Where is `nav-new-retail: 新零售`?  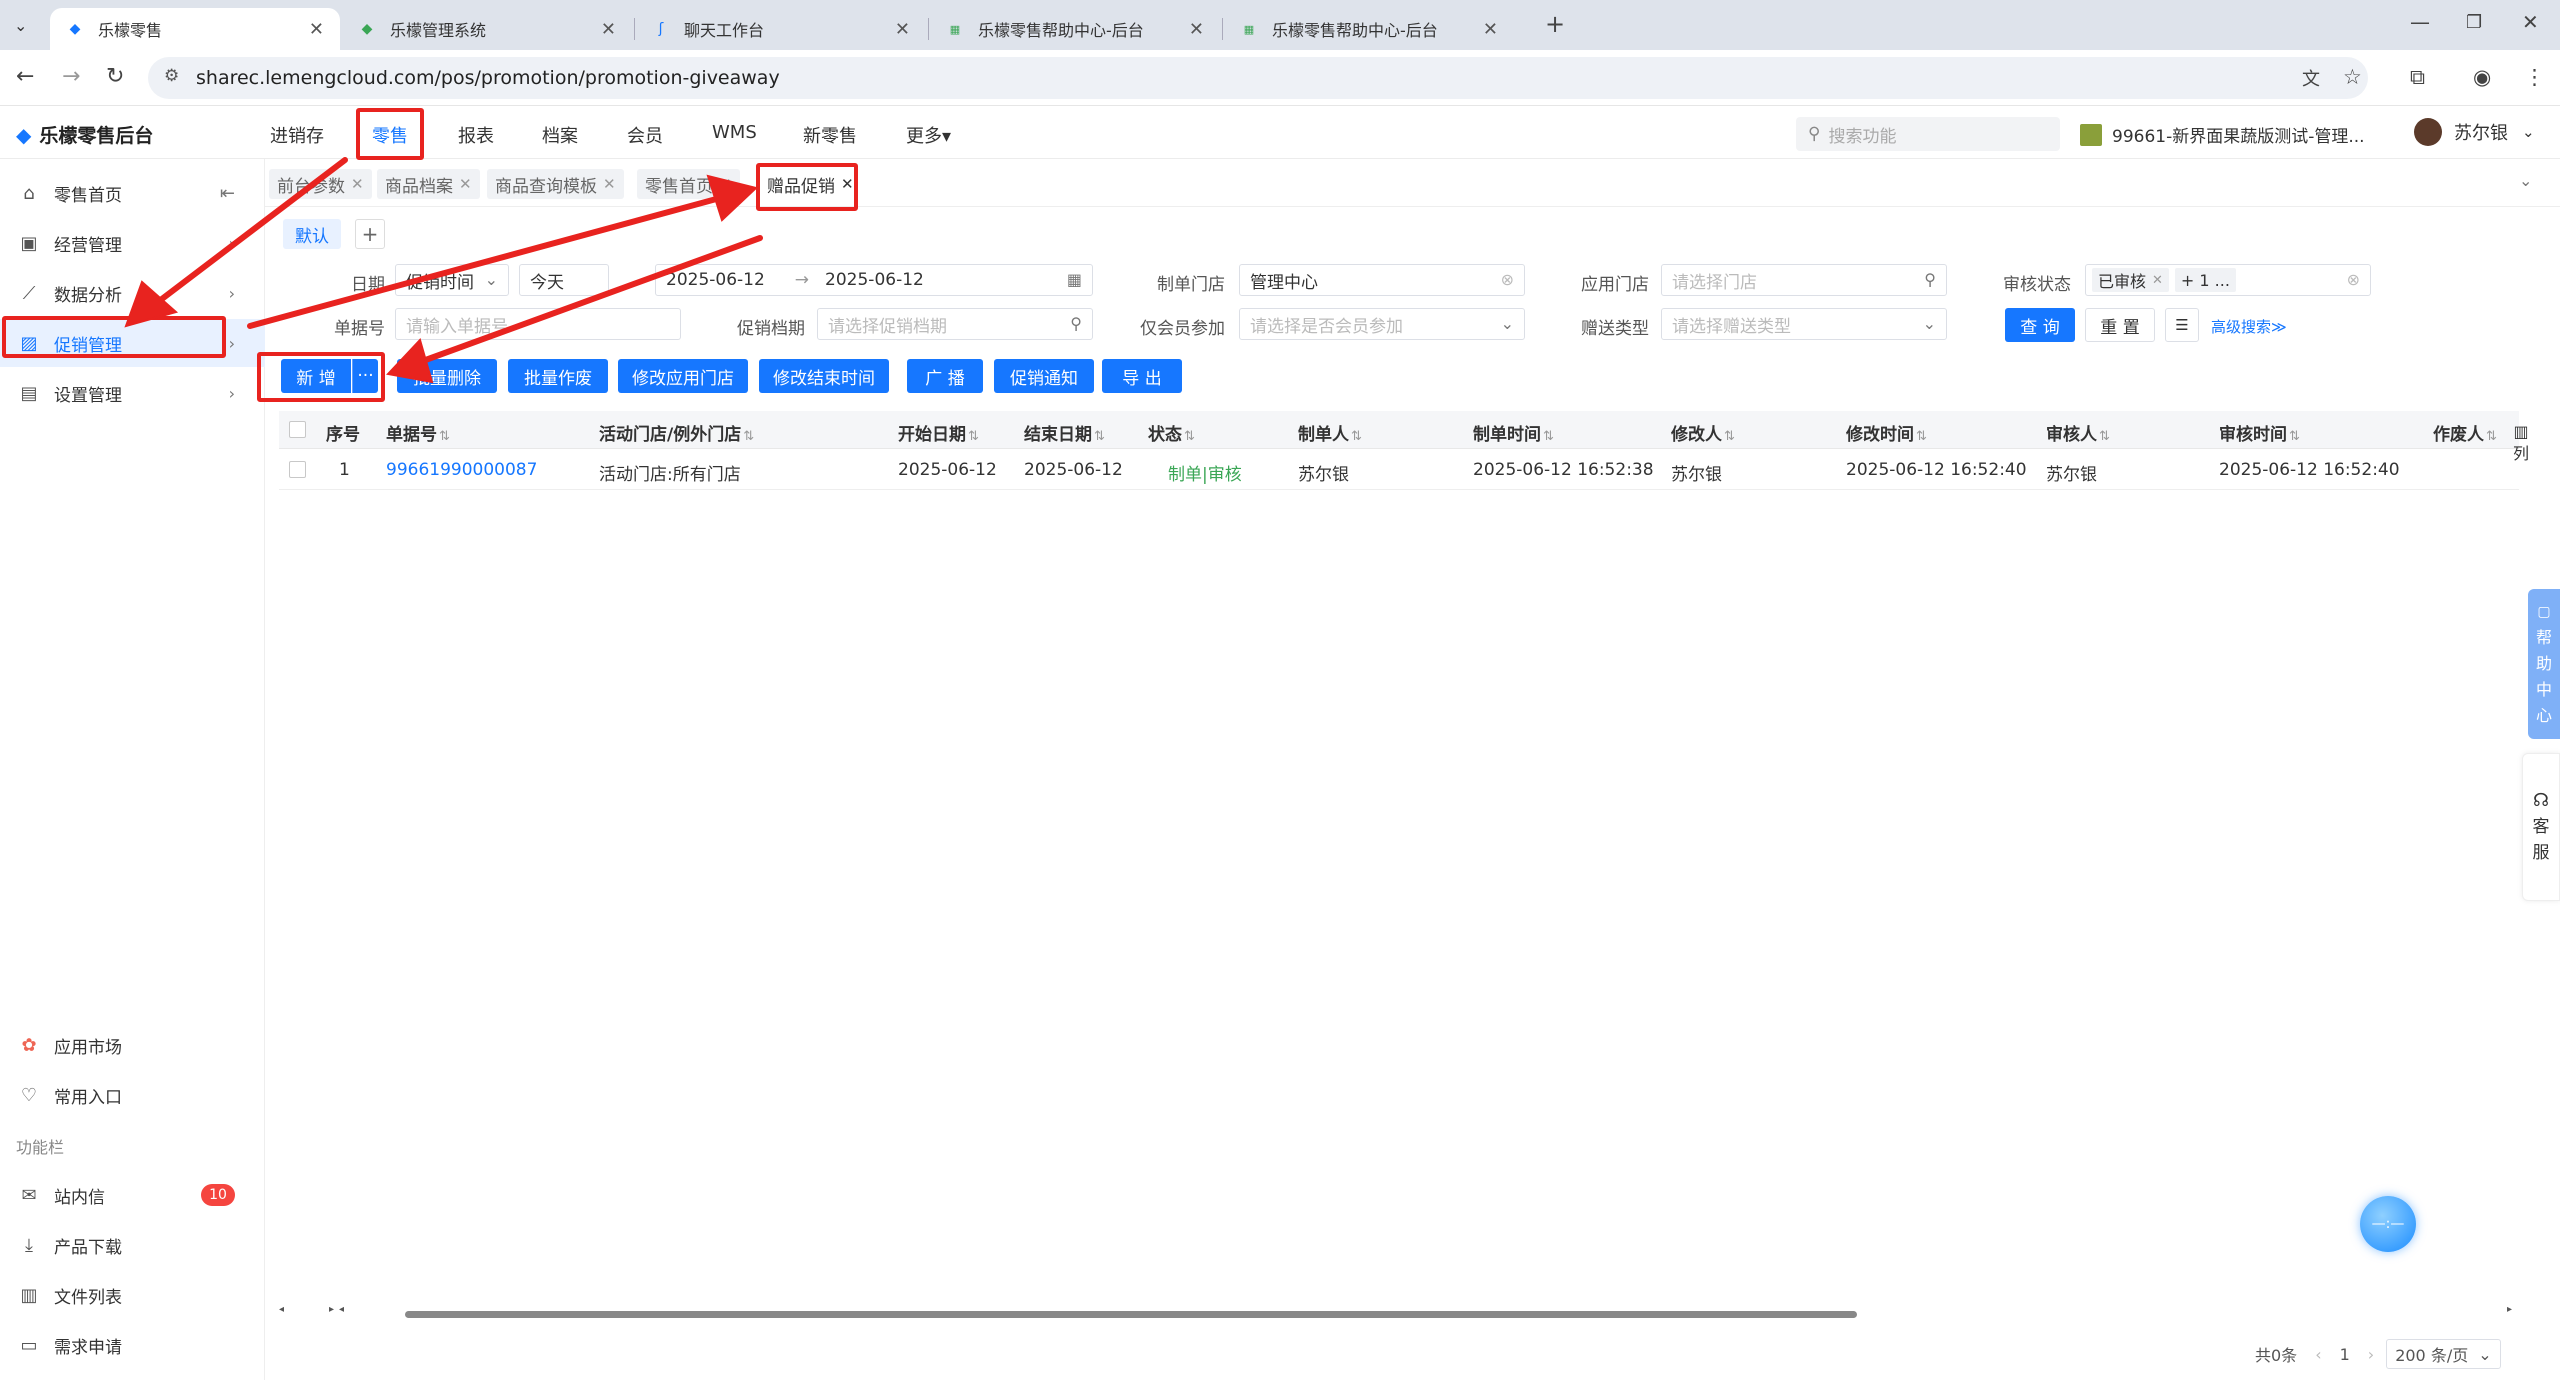
nav-new-retail: 新零售 is located at coordinates (830, 135).